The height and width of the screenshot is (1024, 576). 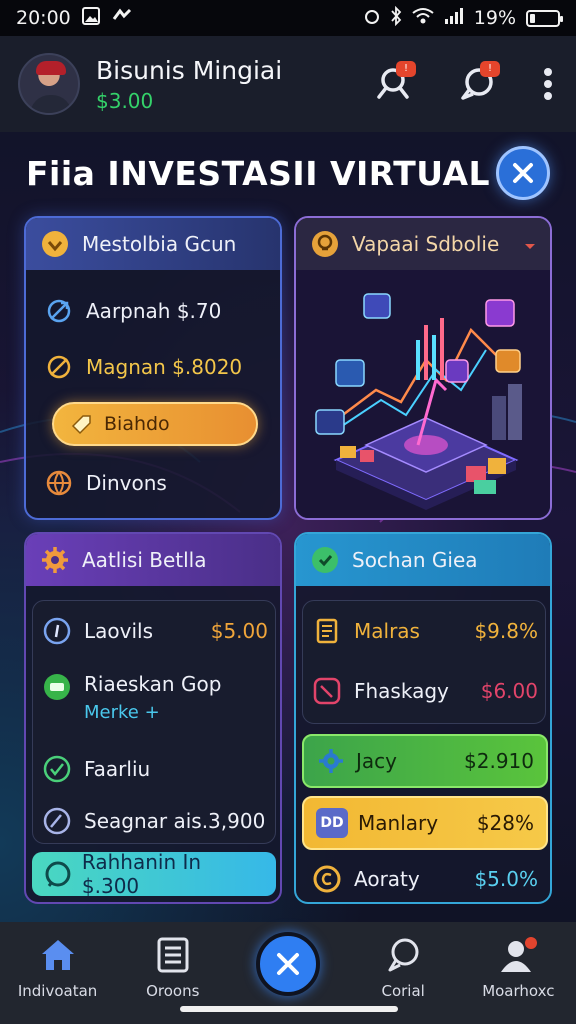 I want to click on status-time: 20:00, so click(x=43, y=18).